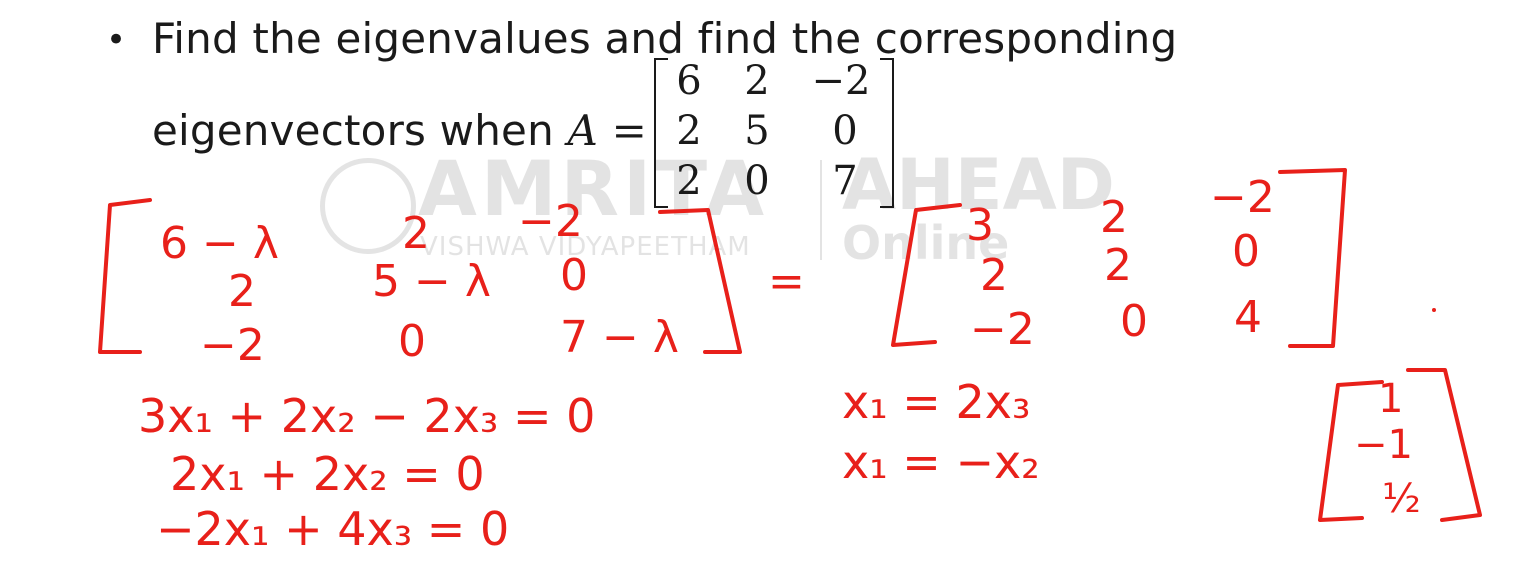 The width and height of the screenshot is (1514, 578). Describe the element at coordinates (1312, 258) in the screenshot. I see `hw-right-matrix-close-bracket` at that location.